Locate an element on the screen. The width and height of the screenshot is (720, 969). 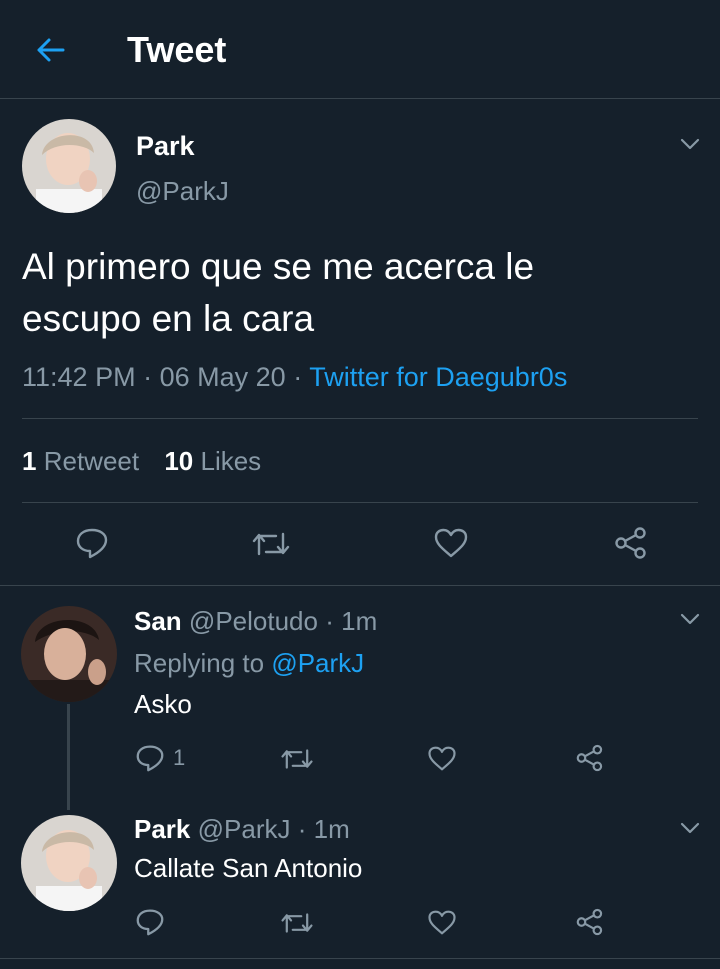
thread-line is located at coordinates (68, 757).